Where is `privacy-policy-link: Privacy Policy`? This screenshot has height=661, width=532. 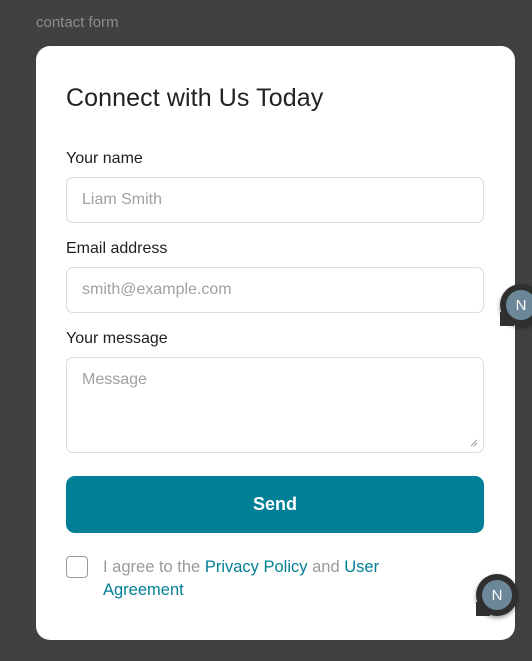 privacy-policy-link: Privacy Policy is located at coordinates (256, 567).